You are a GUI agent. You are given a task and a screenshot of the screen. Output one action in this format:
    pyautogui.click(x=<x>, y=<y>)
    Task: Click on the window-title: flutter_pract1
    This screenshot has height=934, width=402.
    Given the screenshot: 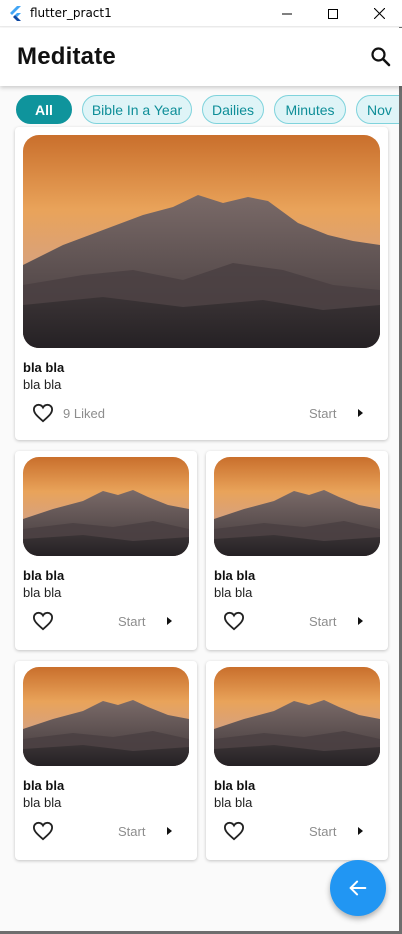 What is the action you would take?
    pyautogui.click(x=71, y=13)
    